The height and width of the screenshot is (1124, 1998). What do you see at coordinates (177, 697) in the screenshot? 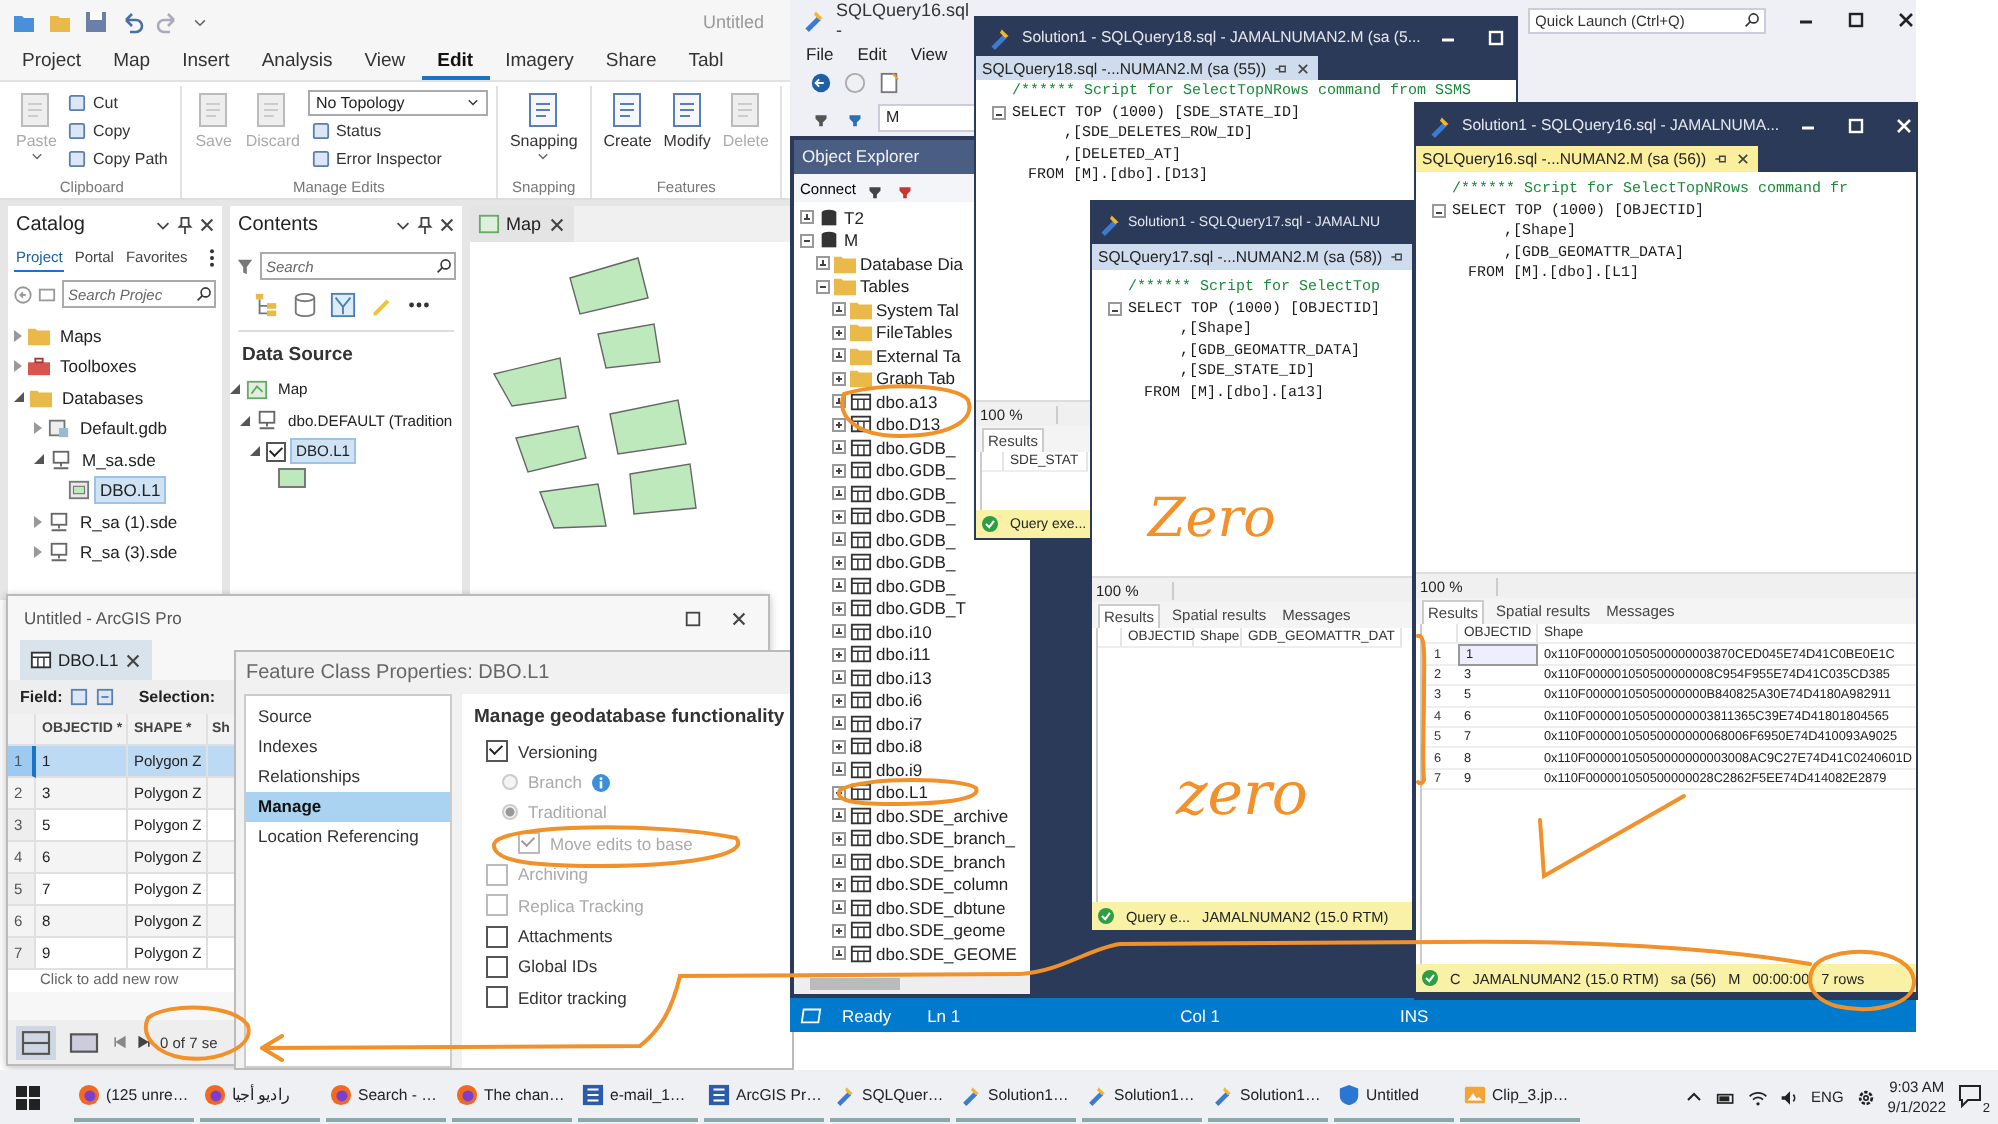
I see `toolbar-label: Selection:` at bounding box center [177, 697].